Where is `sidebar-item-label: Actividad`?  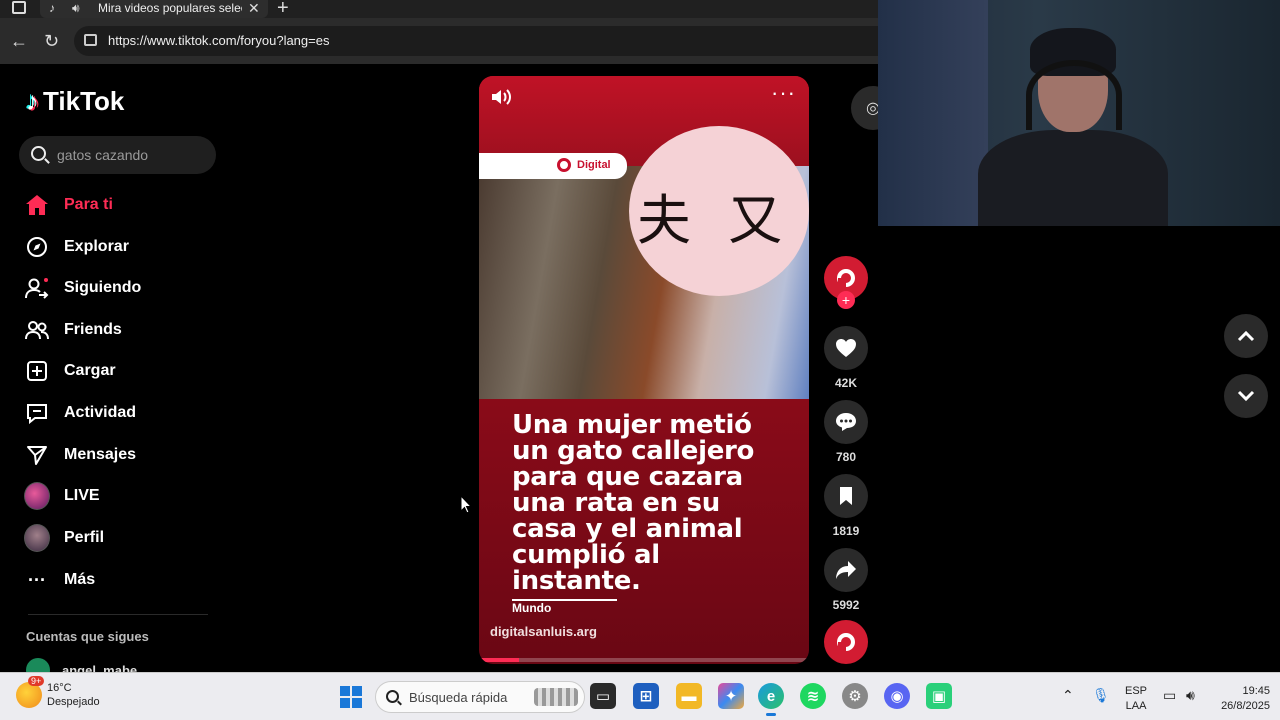 sidebar-item-label: Actividad is located at coordinates (100, 412).